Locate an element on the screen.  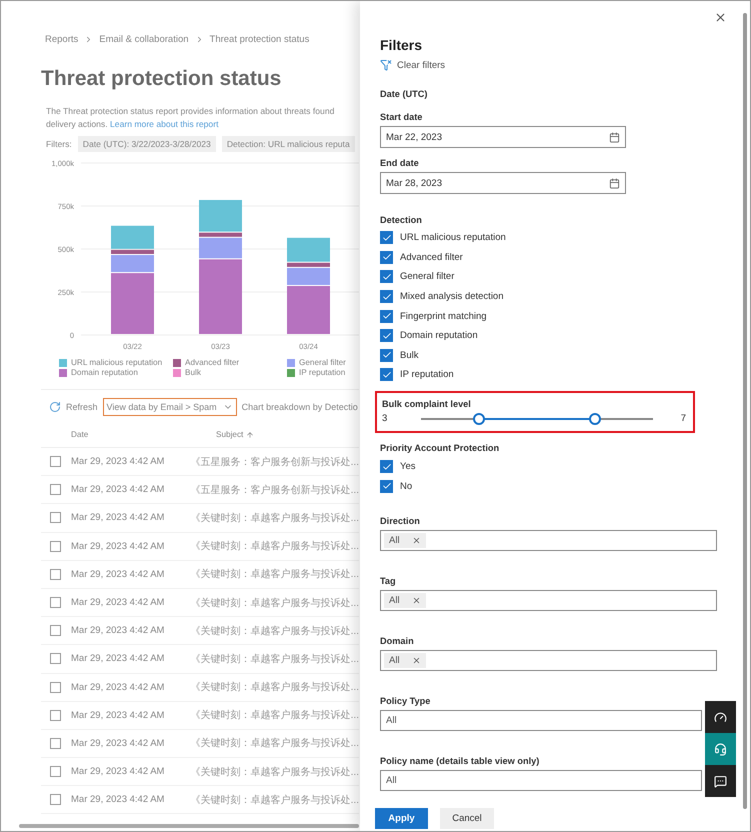
close-icon is located at coordinates (720, 17).